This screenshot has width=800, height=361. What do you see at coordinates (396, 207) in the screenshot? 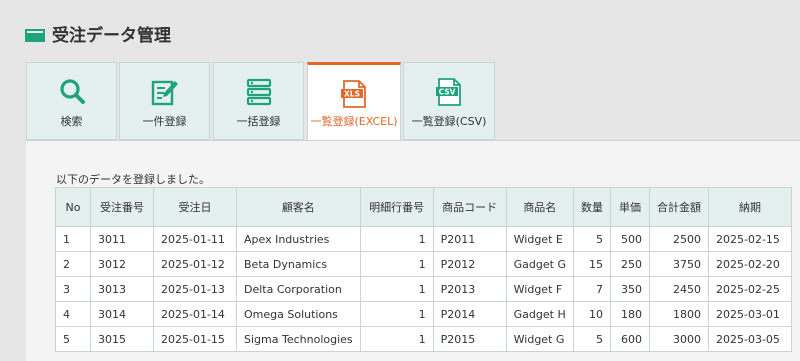
I see `col-header: 明細行番号` at bounding box center [396, 207].